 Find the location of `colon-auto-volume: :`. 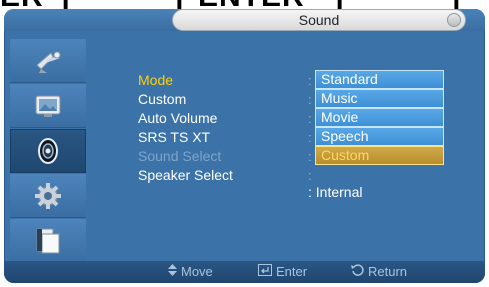

colon-auto-volume: : is located at coordinates (310, 118).